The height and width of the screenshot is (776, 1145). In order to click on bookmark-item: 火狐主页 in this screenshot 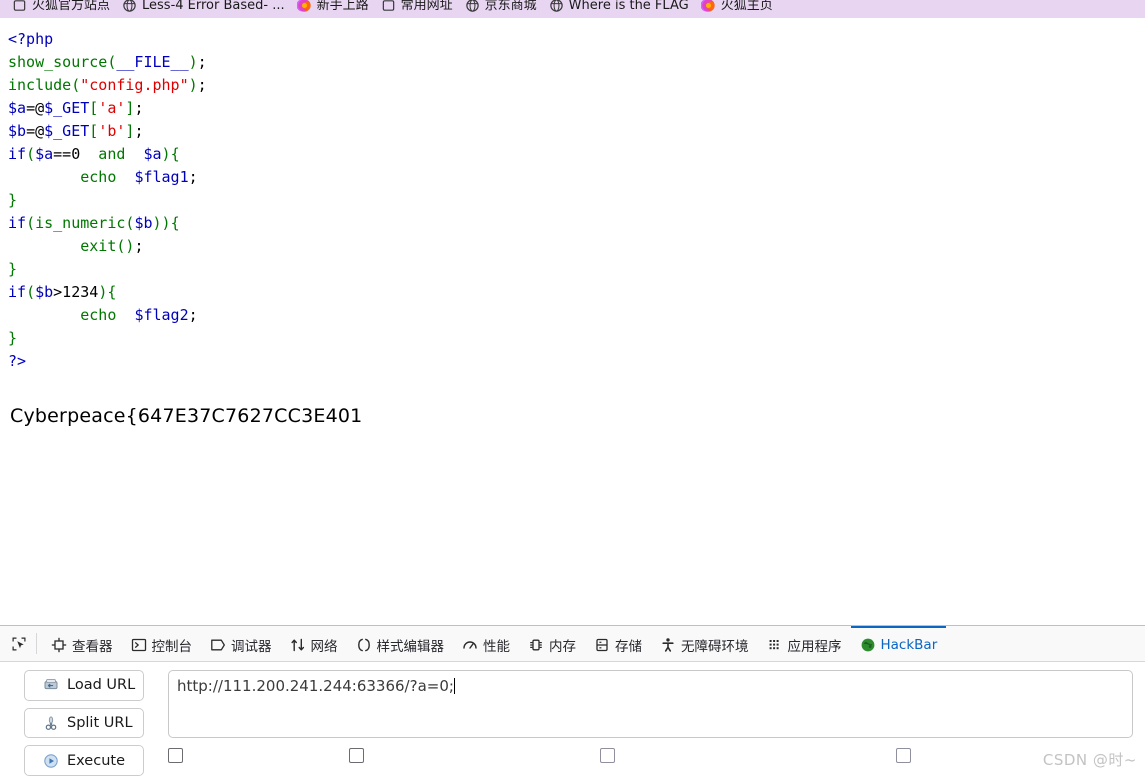, I will do `click(737, 8)`.